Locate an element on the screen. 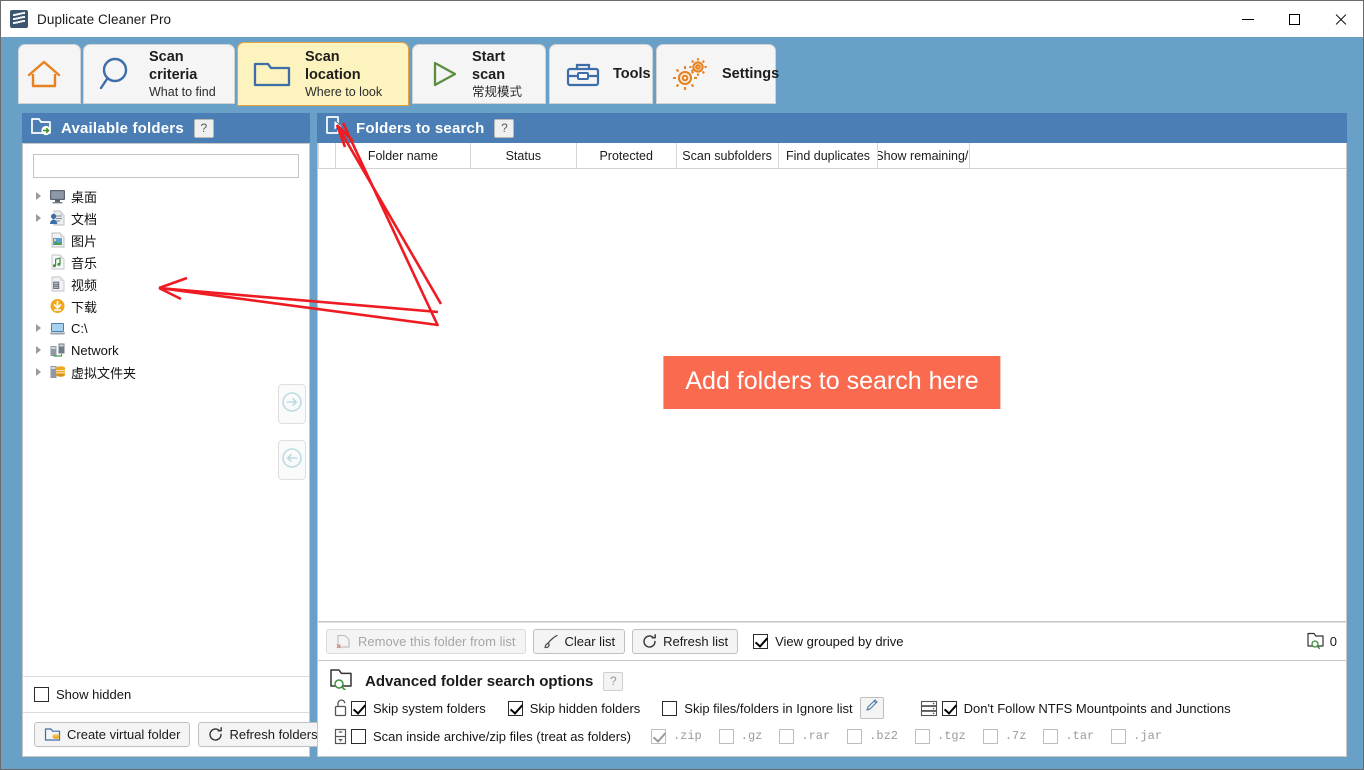 This screenshot has height=770, width=1364. archive-type-jar-checkbox: .jar is located at coordinates (1137, 736).